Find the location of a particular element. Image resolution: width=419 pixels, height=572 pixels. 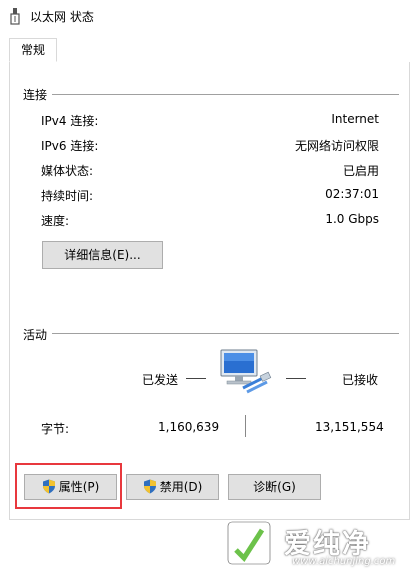

diagnose-button-label: 诊断(G) is located at coordinates (274, 487).